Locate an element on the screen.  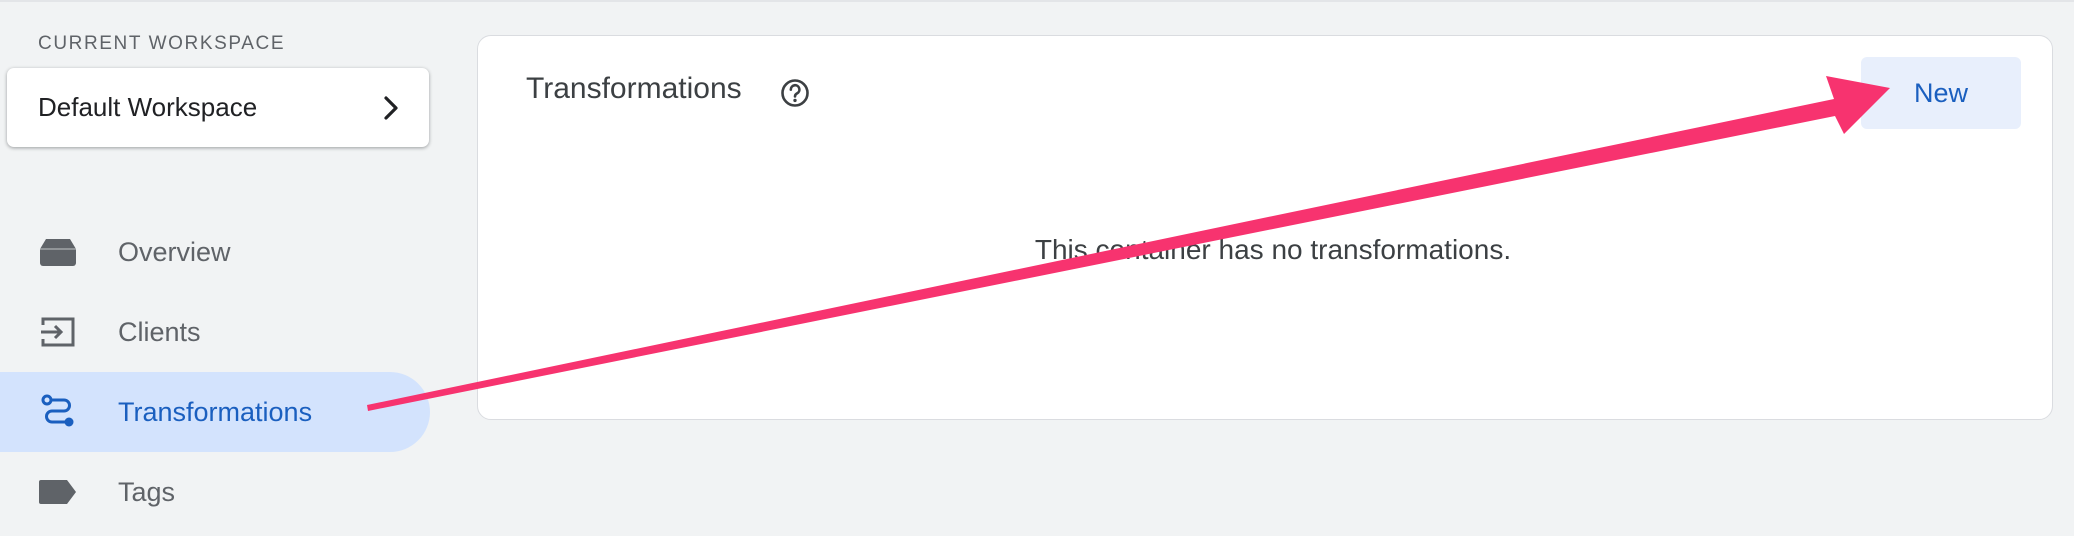
sidebar-item-transformations: Transformations is located at coordinates (215, 412).